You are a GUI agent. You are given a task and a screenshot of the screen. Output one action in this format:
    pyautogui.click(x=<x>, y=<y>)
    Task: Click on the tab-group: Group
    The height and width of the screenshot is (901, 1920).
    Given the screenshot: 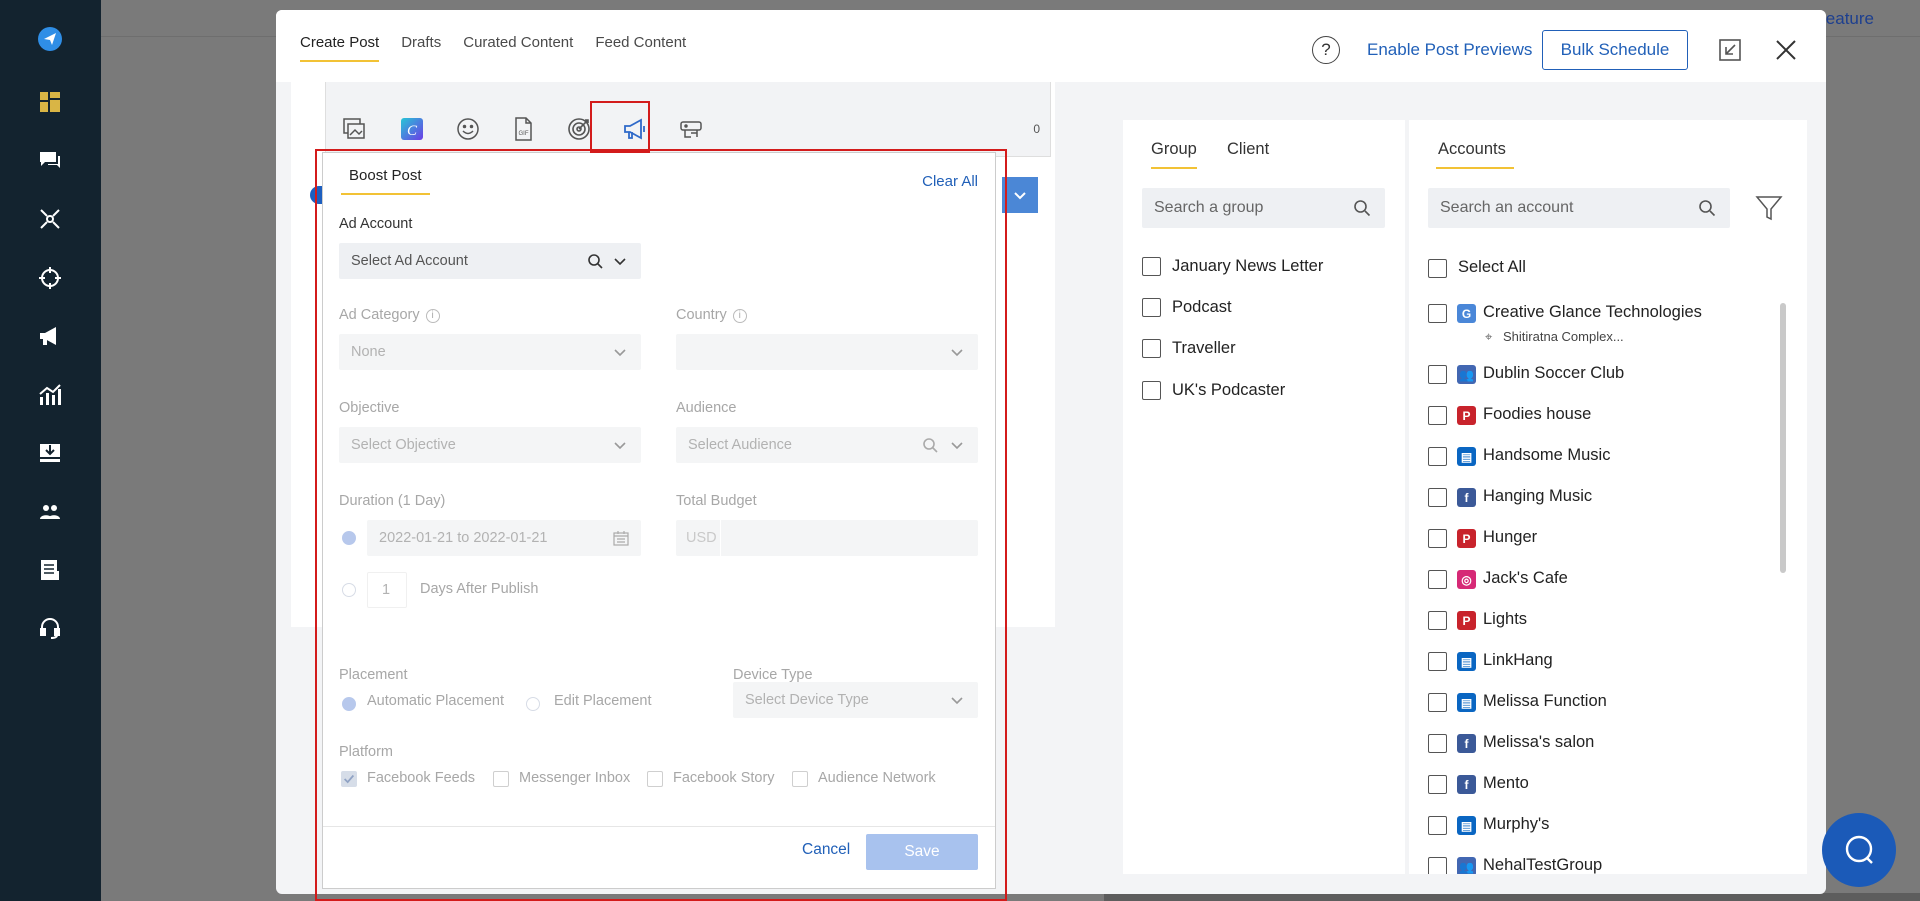 What is the action you would take?
    pyautogui.click(x=1174, y=154)
    